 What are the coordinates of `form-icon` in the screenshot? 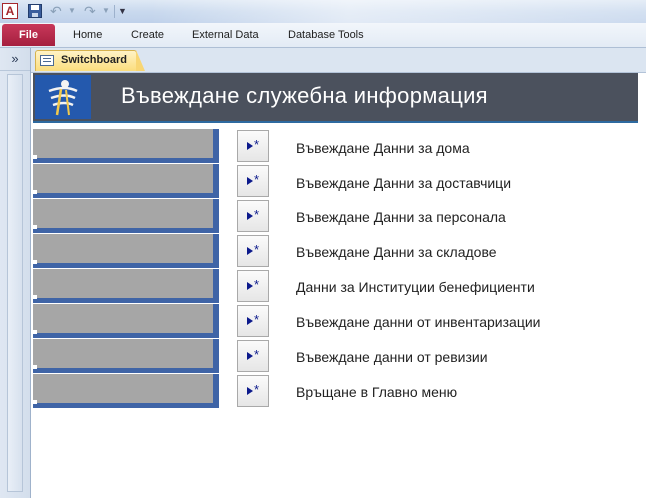 It's located at (47, 60).